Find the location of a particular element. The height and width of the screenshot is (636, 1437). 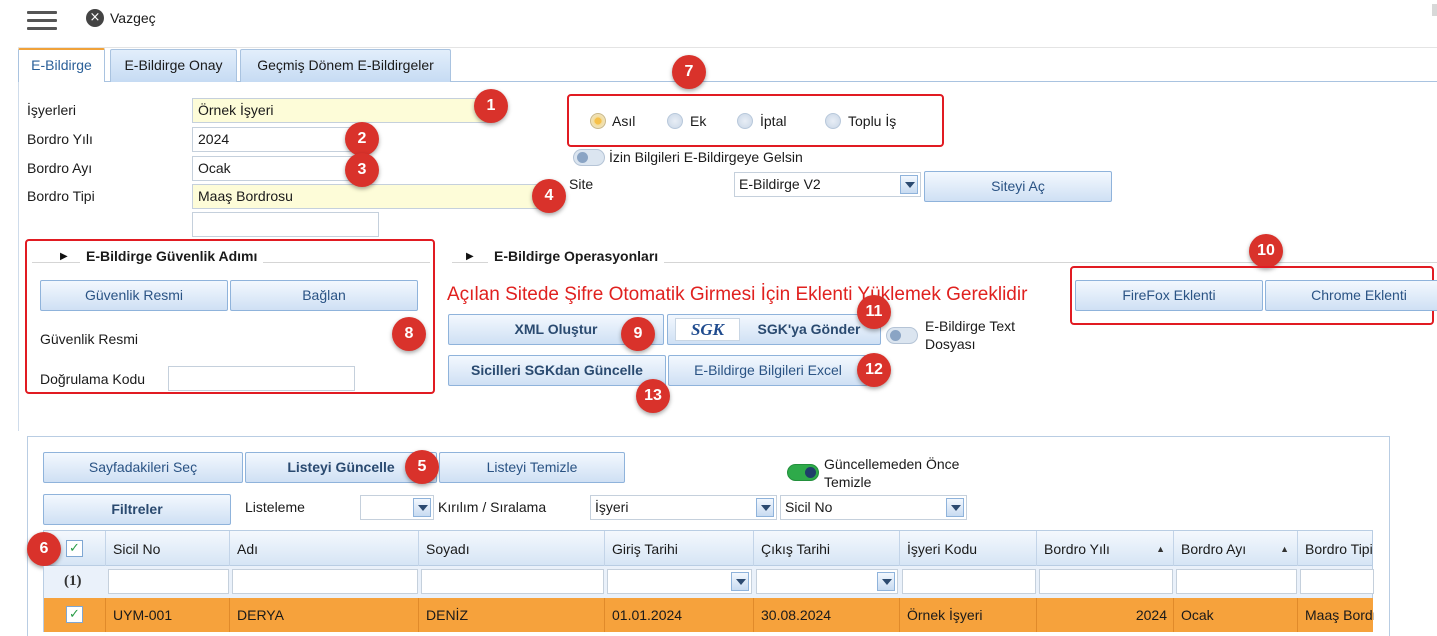

listing-select is located at coordinates (397, 507).